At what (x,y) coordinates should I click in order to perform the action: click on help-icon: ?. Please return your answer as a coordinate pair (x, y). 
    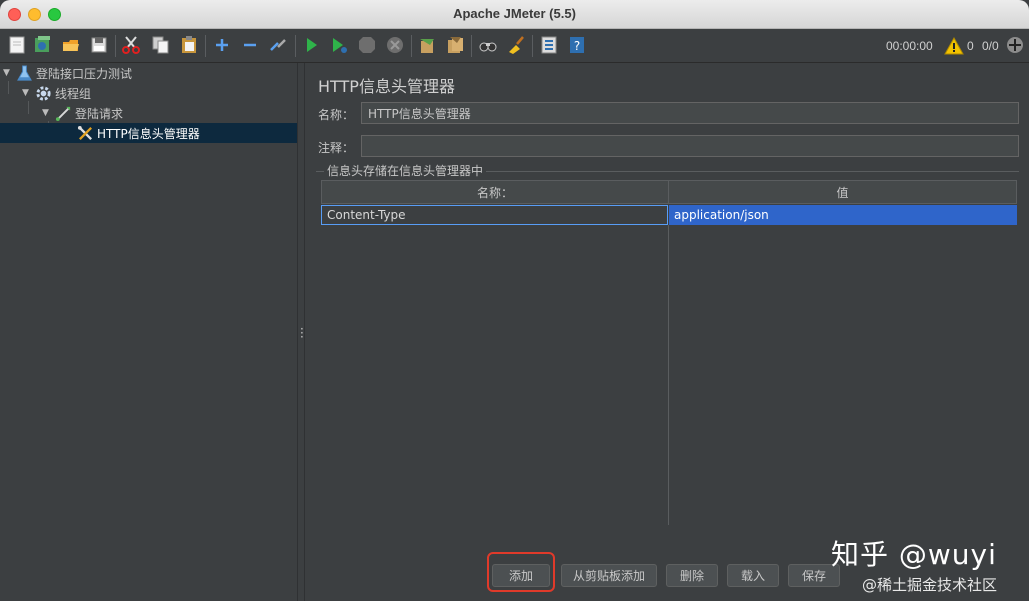
    Looking at the image, I should click on (577, 45).